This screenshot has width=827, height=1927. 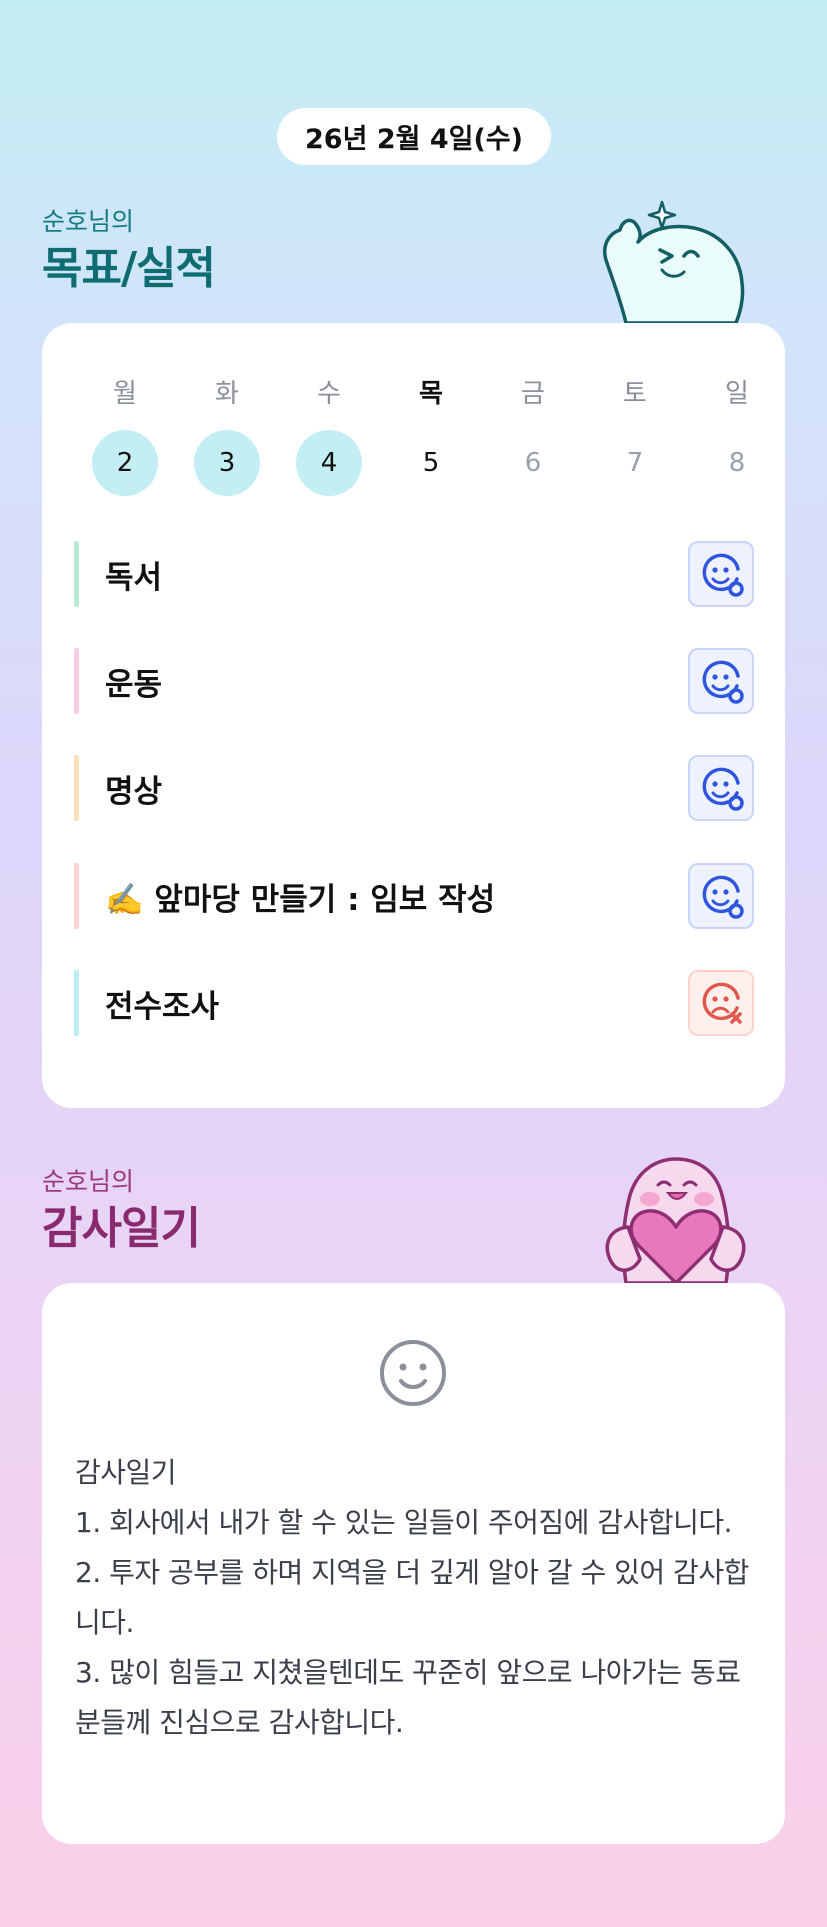 What do you see at coordinates (414, 681) in the screenshot?
I see `task-row: 운동` at bounding box center [414, 681].